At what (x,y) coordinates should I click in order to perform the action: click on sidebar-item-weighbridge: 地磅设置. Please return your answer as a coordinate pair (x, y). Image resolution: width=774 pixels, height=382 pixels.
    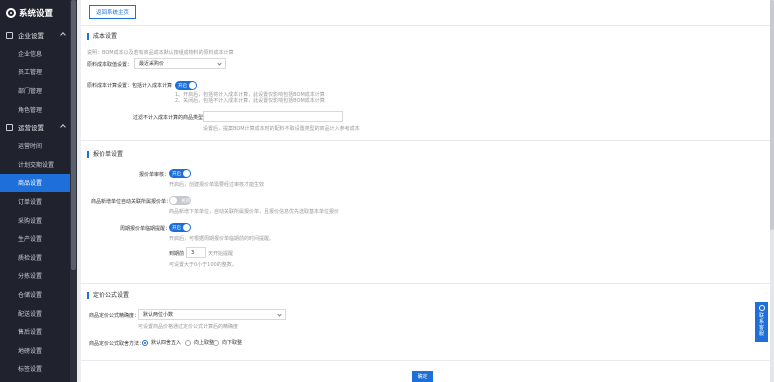
    Looking at the image, I should click on (38, 350).